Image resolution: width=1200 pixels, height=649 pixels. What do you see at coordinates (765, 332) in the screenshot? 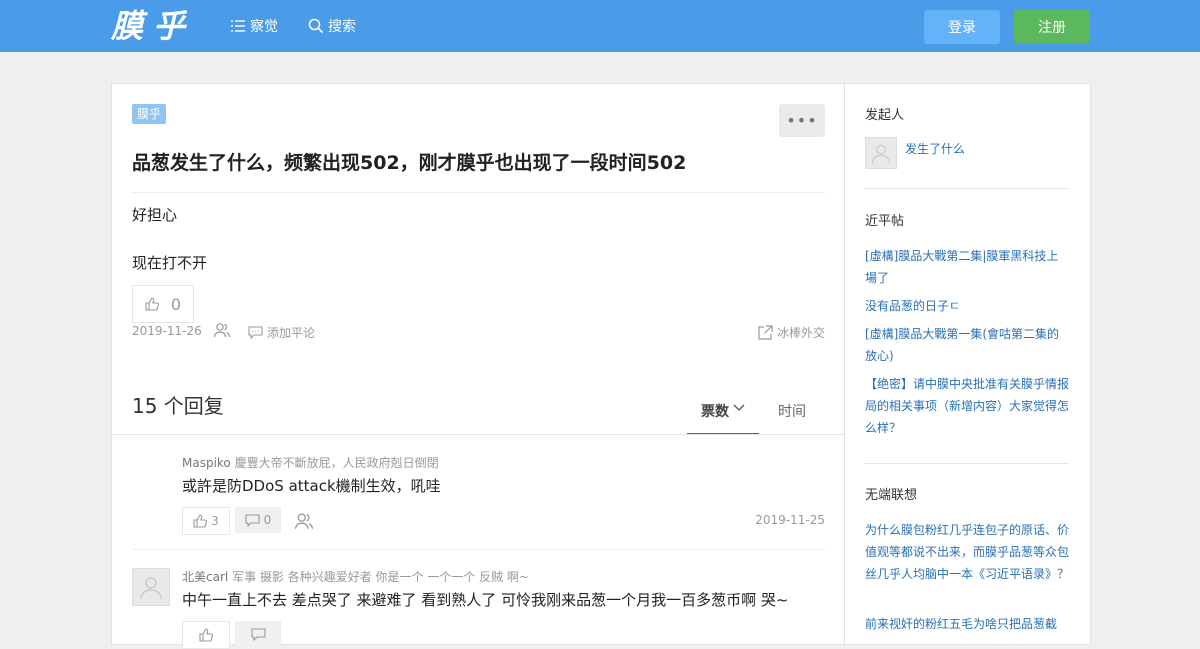
I see `share-icon` at bounding box center [765, 332].